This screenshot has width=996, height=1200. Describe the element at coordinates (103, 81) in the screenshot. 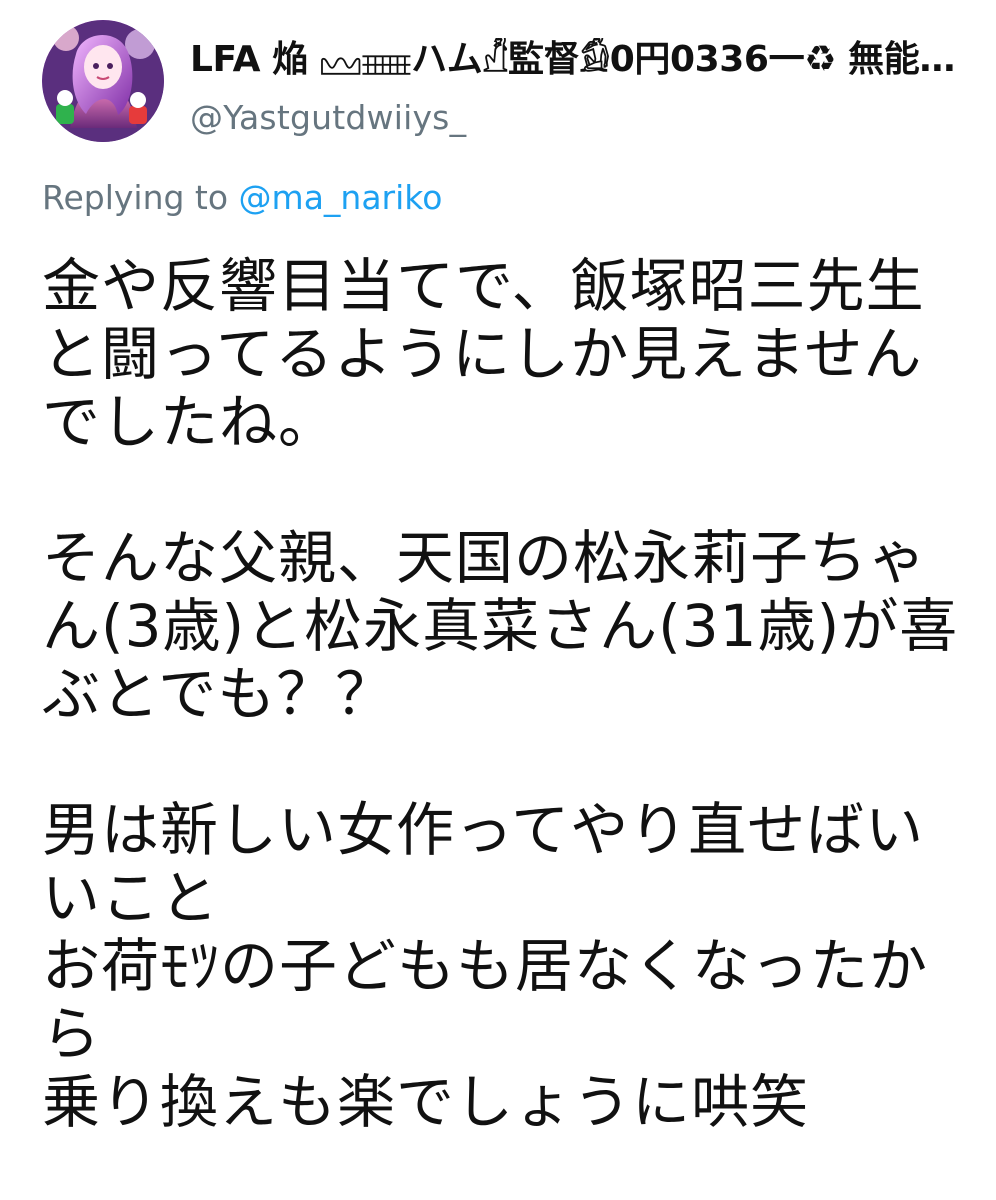

I see `avatar` at that location.